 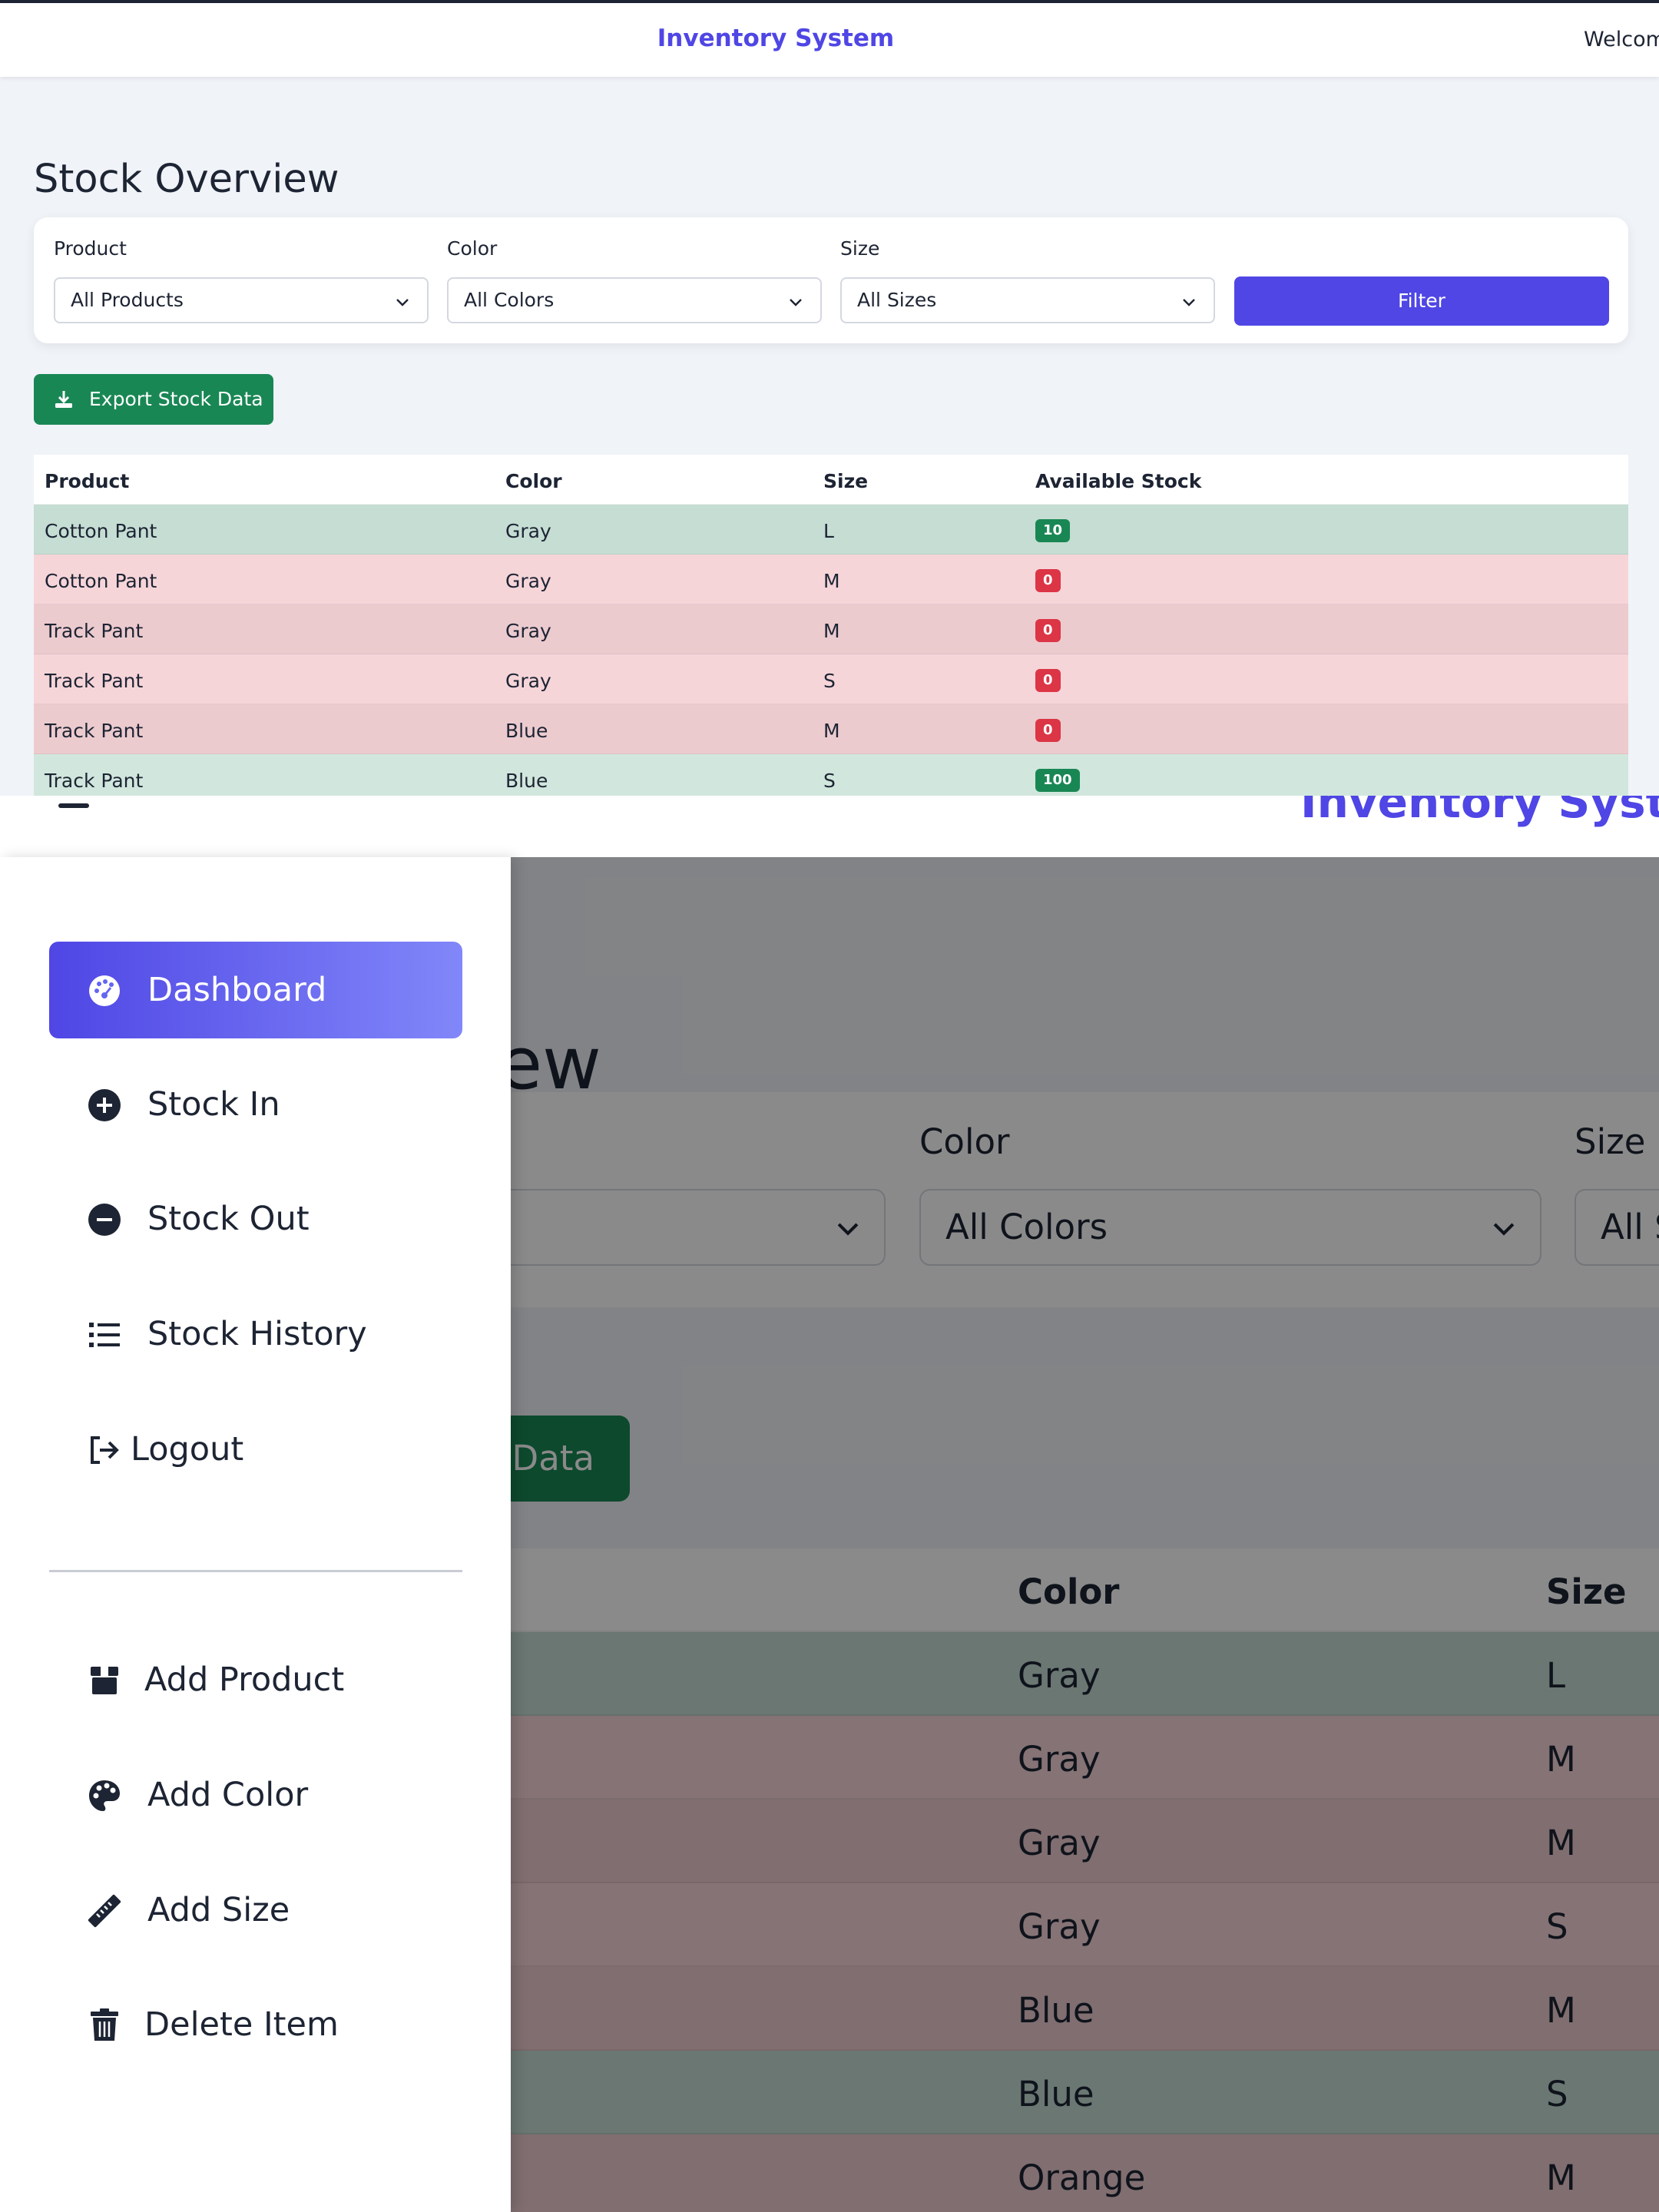 What do you see at coordinates (1053, 530) in the screenshot?
I see `stock-badge: 10` at bounding box center [1053, 530].